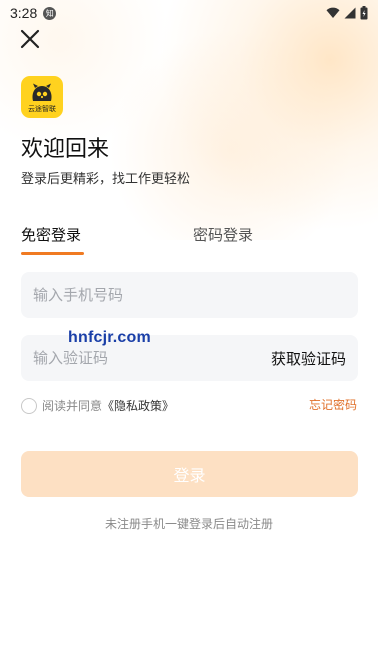 The height and width of the screenshot is (672, 378). What do you see at coordinates (50, 13) in the screenshot?
I see `notification-badge: 知` at bounding box center [50, 13].